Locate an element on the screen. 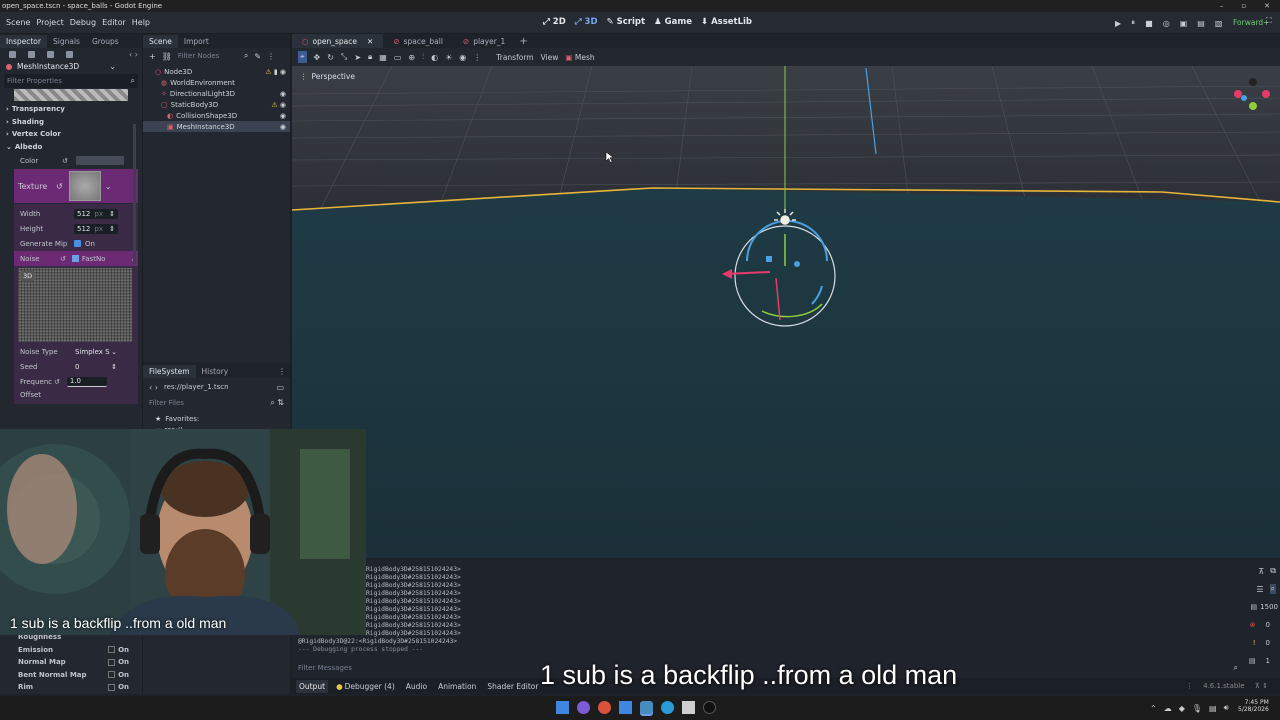  pause-icon: ⏸ is located at coordinates (1133, 23).